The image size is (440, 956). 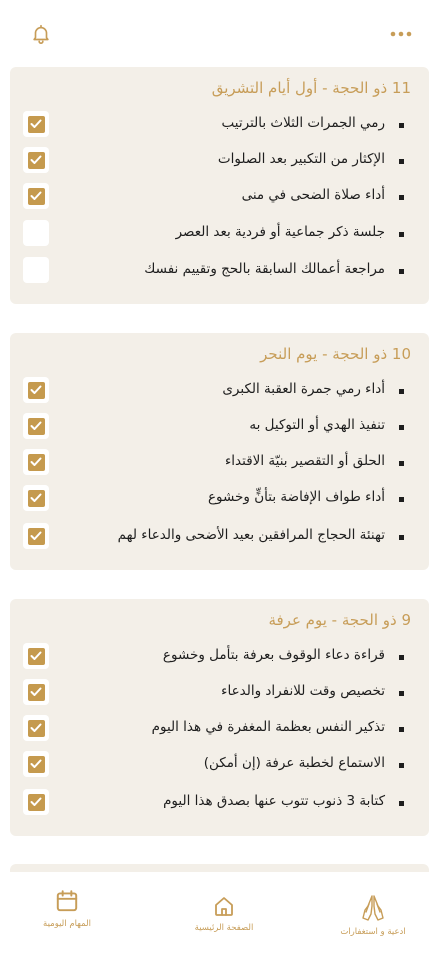 What do you see at coordinates (296, 497) in the screenshot?
I see `task-label: أداء طواف الإفاضة بتأنٍّ وخشوع` at bounding box center [296, 497].